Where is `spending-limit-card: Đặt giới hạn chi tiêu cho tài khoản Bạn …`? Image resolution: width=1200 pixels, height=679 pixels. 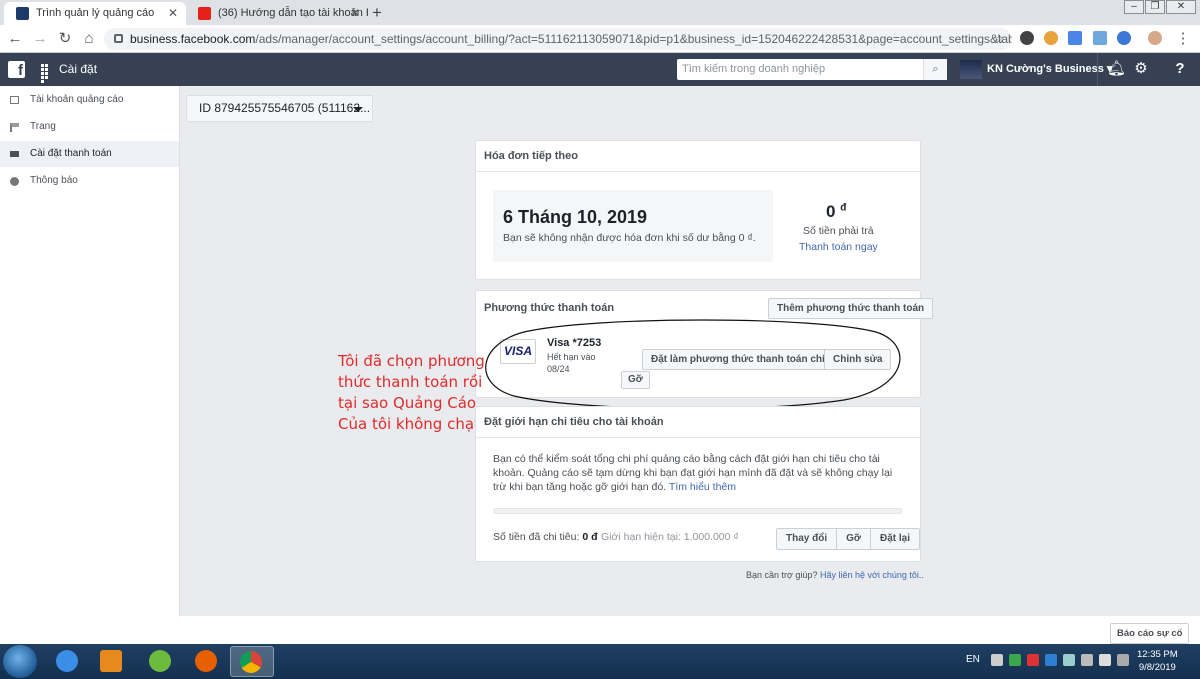
spending-limit-card: Đặt giới hạn chi tiêu cho tài khoản Bạn … is located at coordinates (698, 484).